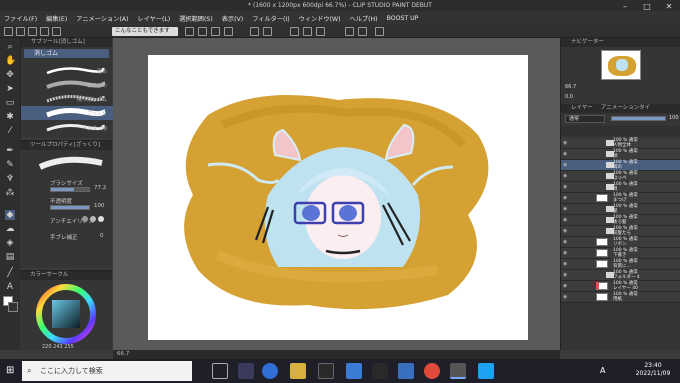 This screenshot has width=680, height=383. Describe the element at coordinates (66, 53) in the screenshot. I see `subtool-group-tab: 消しゴム` at that location.